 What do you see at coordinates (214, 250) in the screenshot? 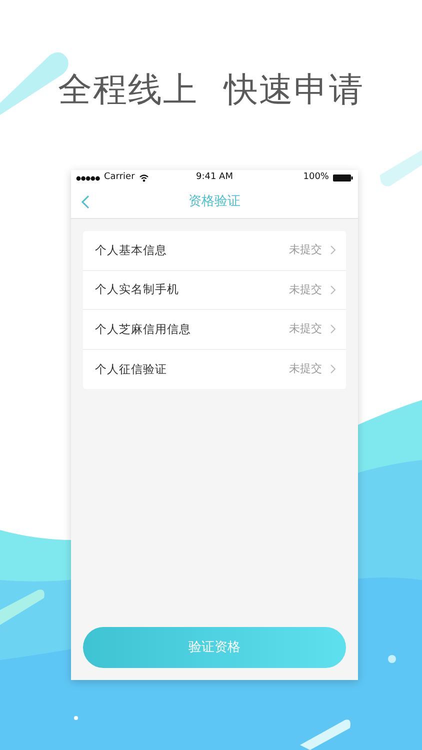
I see `list-item: 个人基本信息 未提交` at bounding box center [214, 250].